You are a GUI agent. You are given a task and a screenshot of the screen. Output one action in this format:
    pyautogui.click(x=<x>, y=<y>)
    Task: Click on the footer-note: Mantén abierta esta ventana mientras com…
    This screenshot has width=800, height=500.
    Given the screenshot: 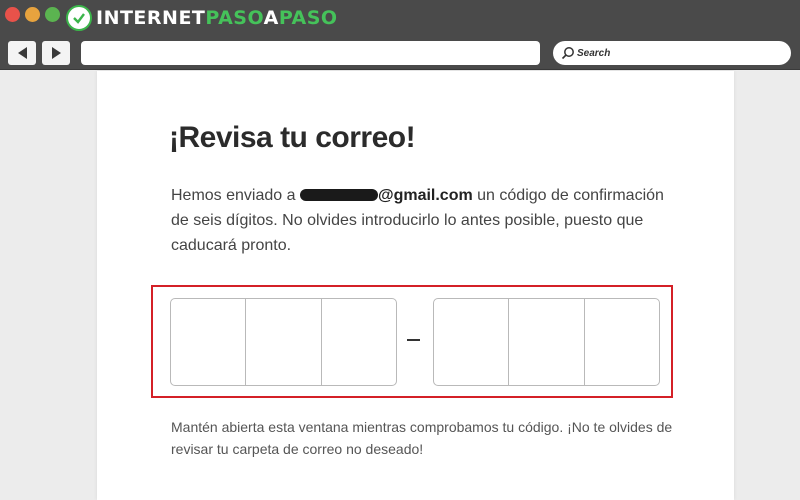 What is the action you would take?
    pyautogui.click(x=422, y=438)
    